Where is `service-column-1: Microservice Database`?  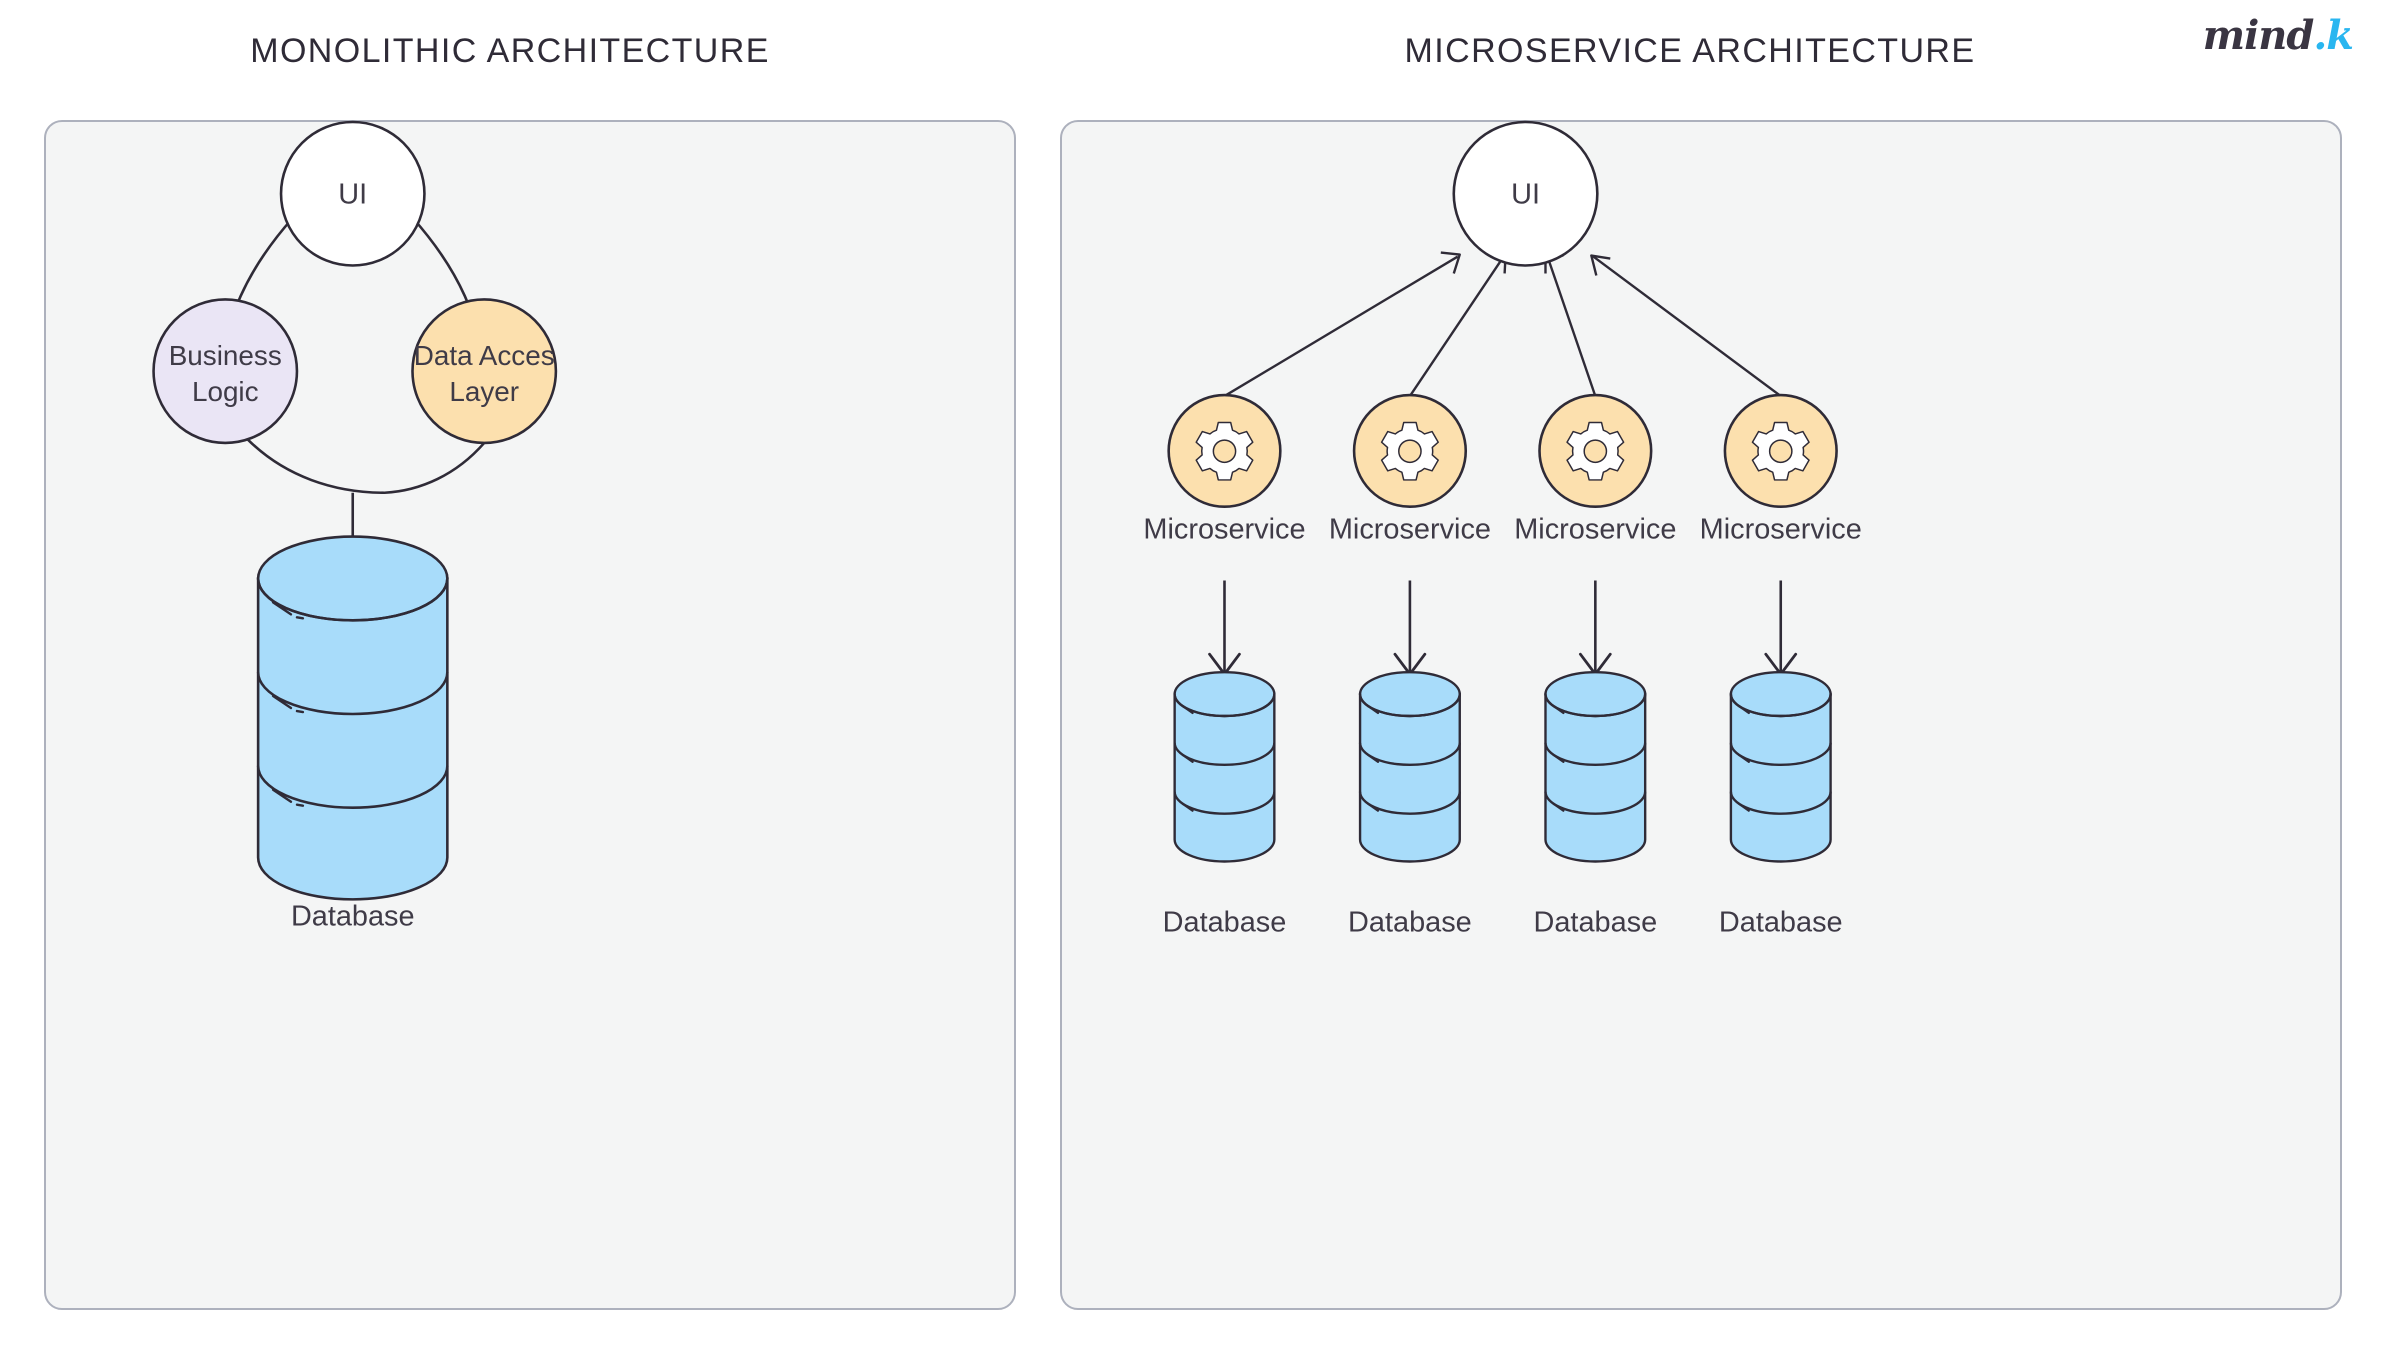
service-column-1: Microservice Database is located at coordinates (1224, 665).